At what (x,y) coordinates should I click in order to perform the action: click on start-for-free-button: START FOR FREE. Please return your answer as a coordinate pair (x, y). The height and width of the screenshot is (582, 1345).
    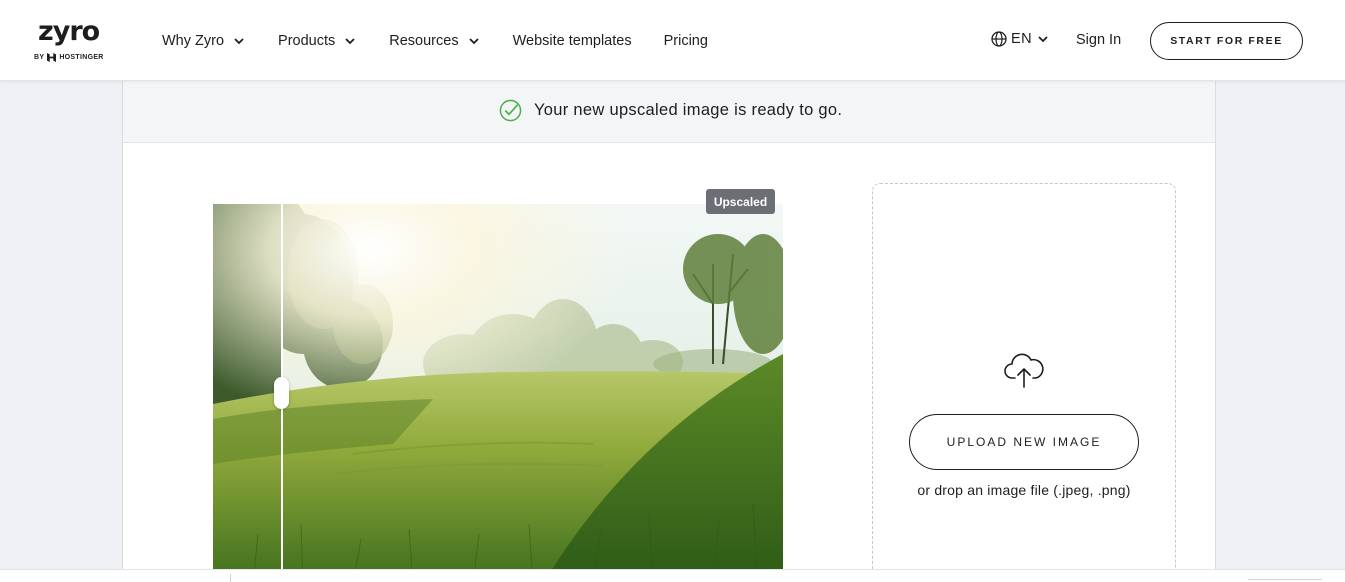
    Looking at the image, I should click on (1226, 41).